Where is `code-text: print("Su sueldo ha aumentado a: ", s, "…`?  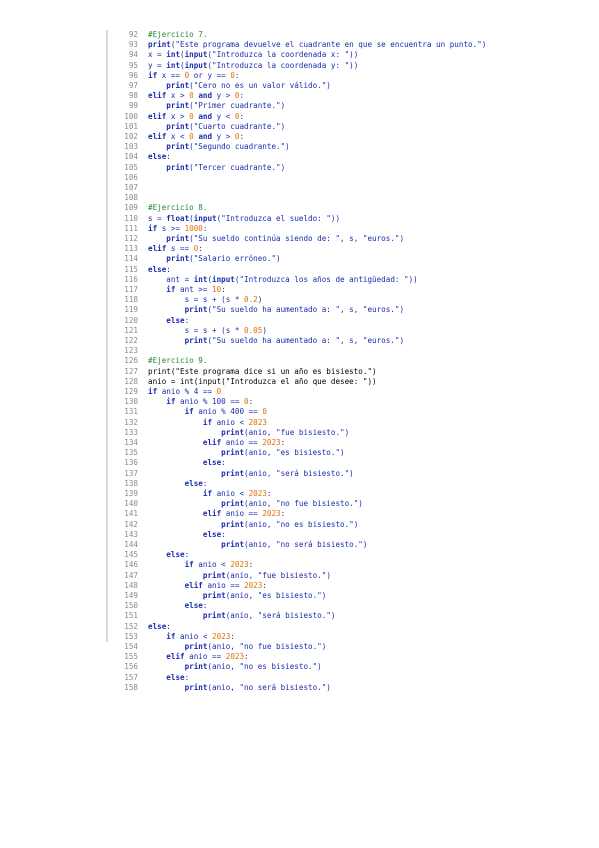
code-text: print("Su sueldo ha aumentado a: ", s, "… is located at coordinates (276, 310).